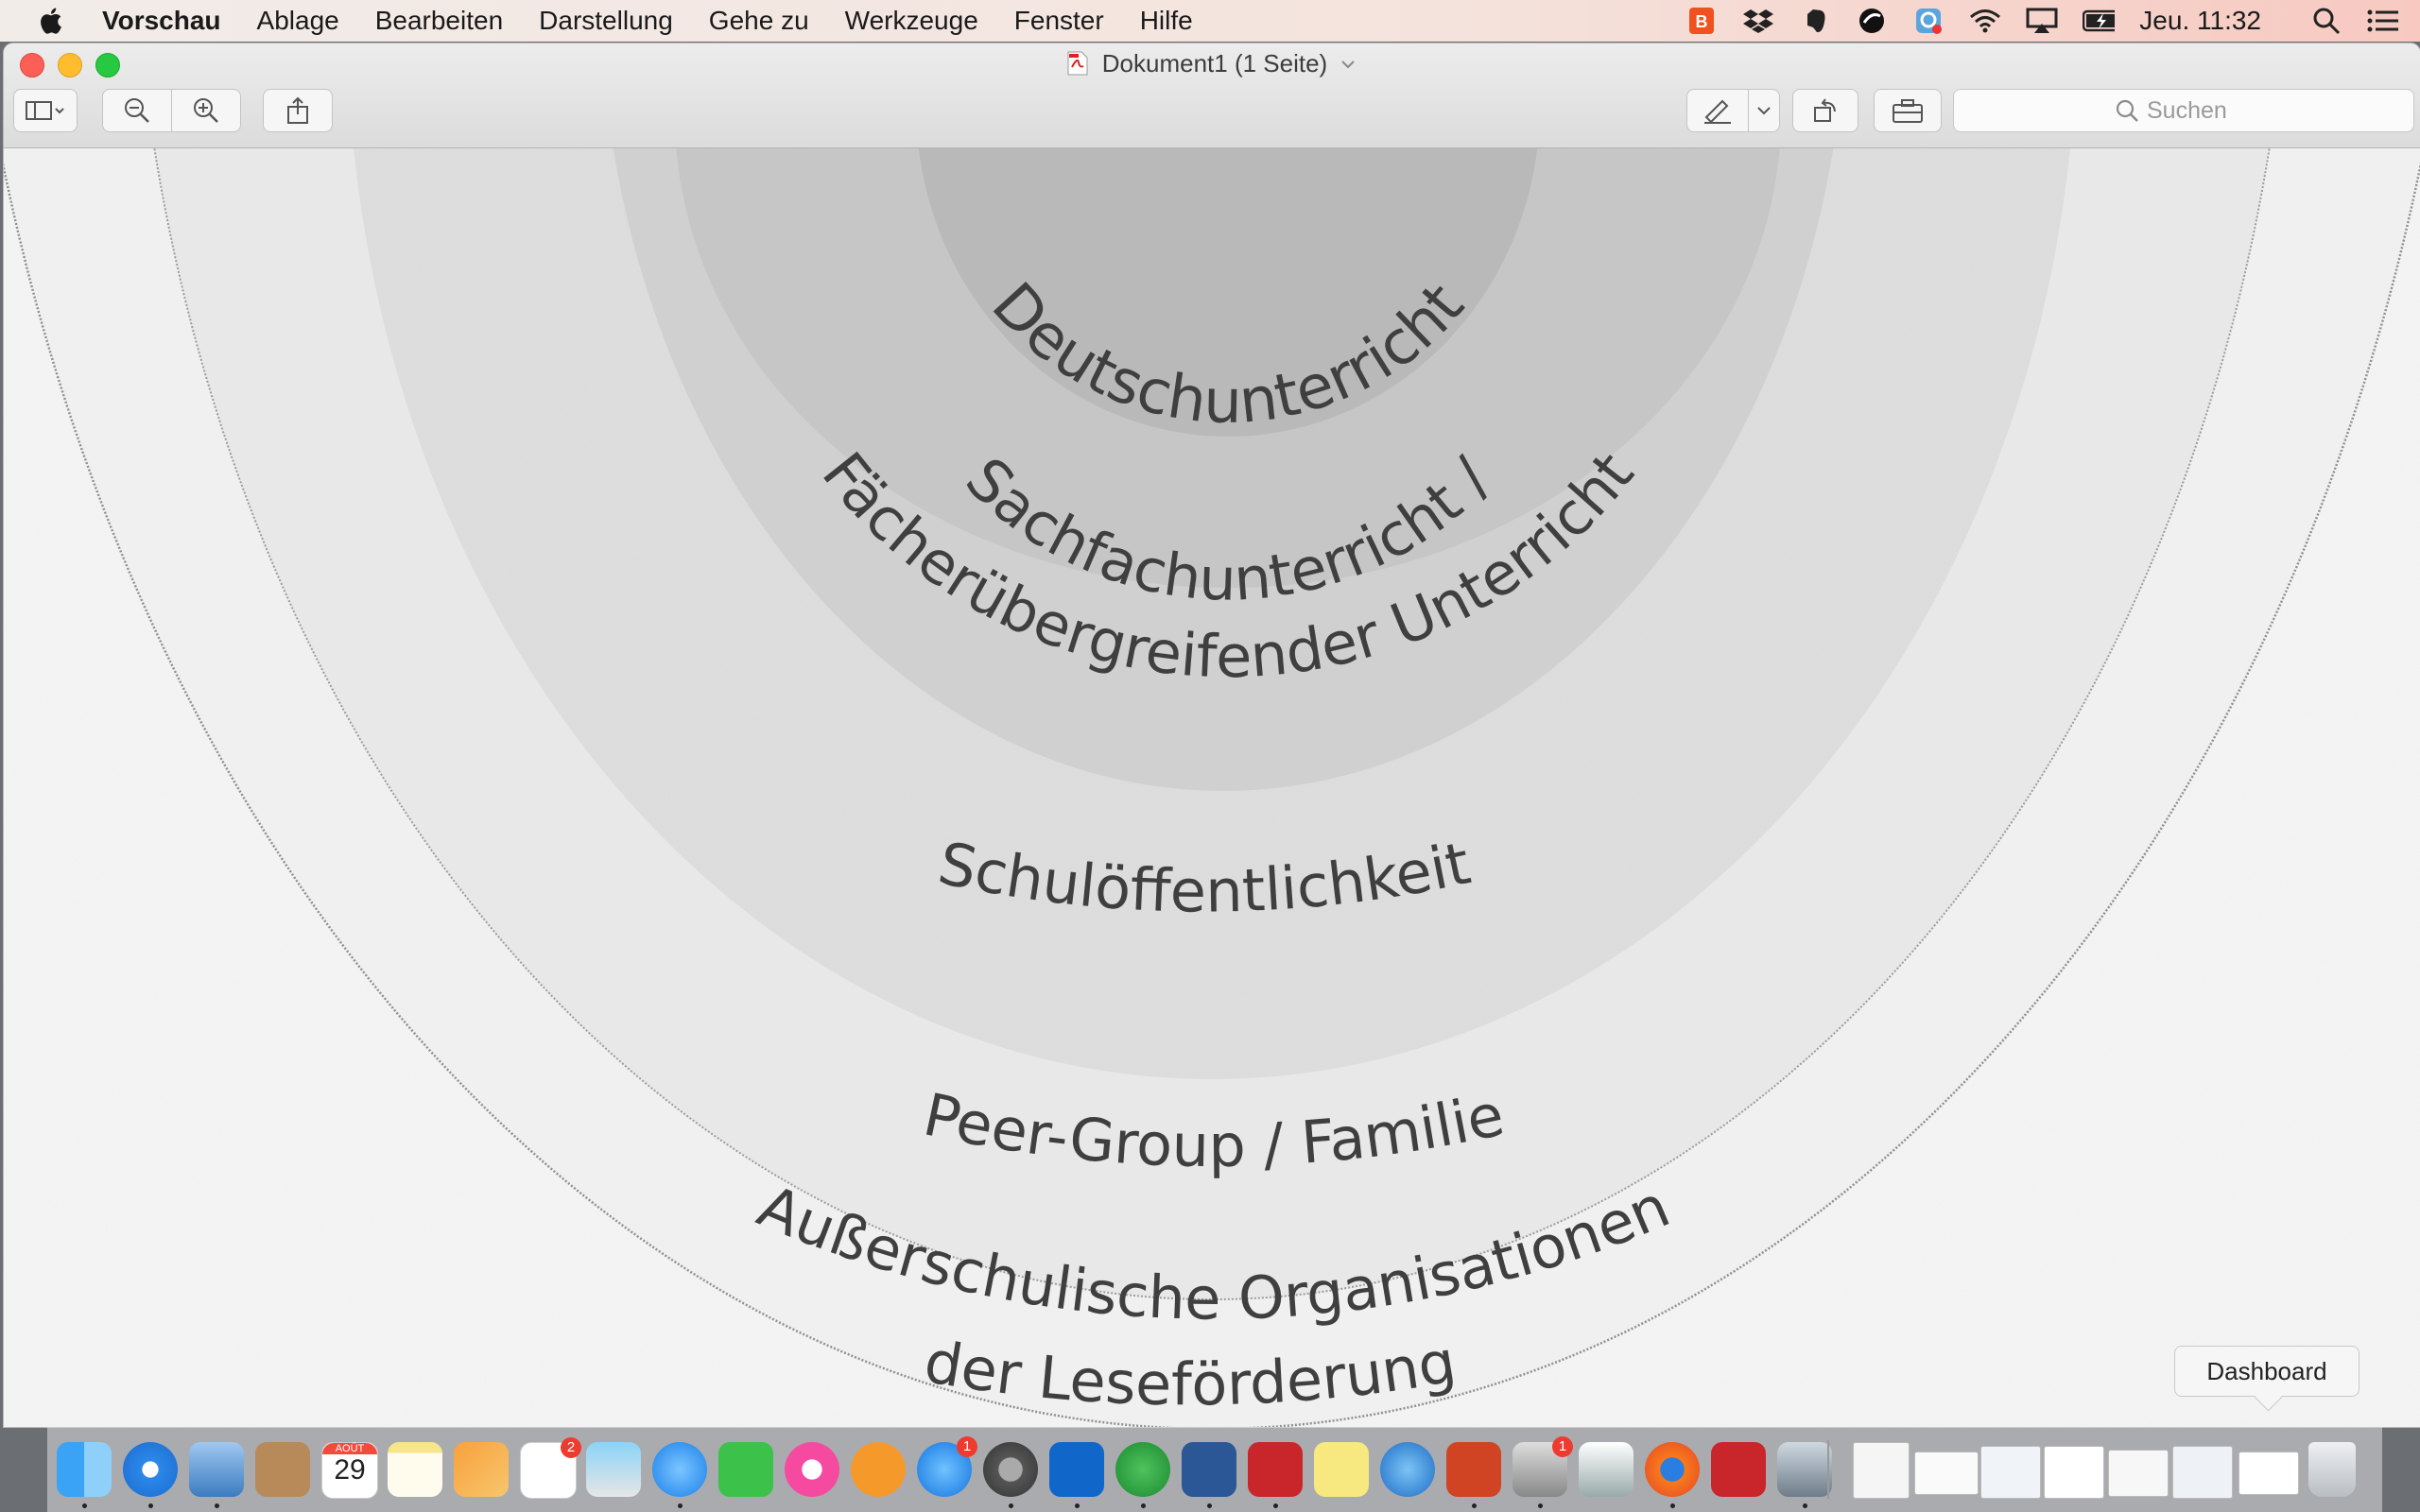  I want to click on dictionary-icon, so click(1606, 1469).